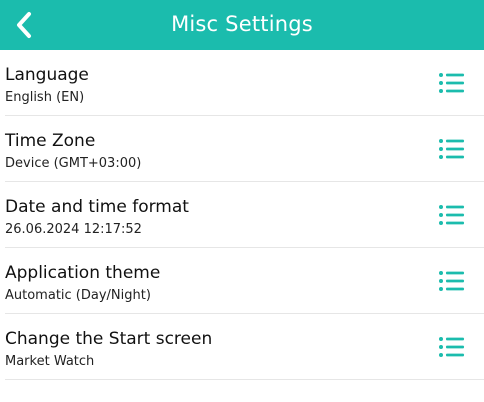  I want to click on setting-value: Market Watch, so click(50, 361).